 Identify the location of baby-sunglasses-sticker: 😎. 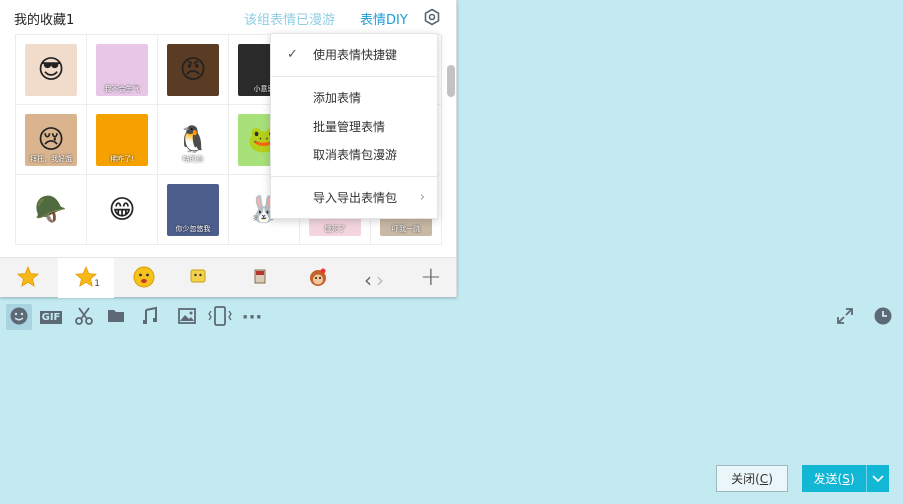
(51, 69).